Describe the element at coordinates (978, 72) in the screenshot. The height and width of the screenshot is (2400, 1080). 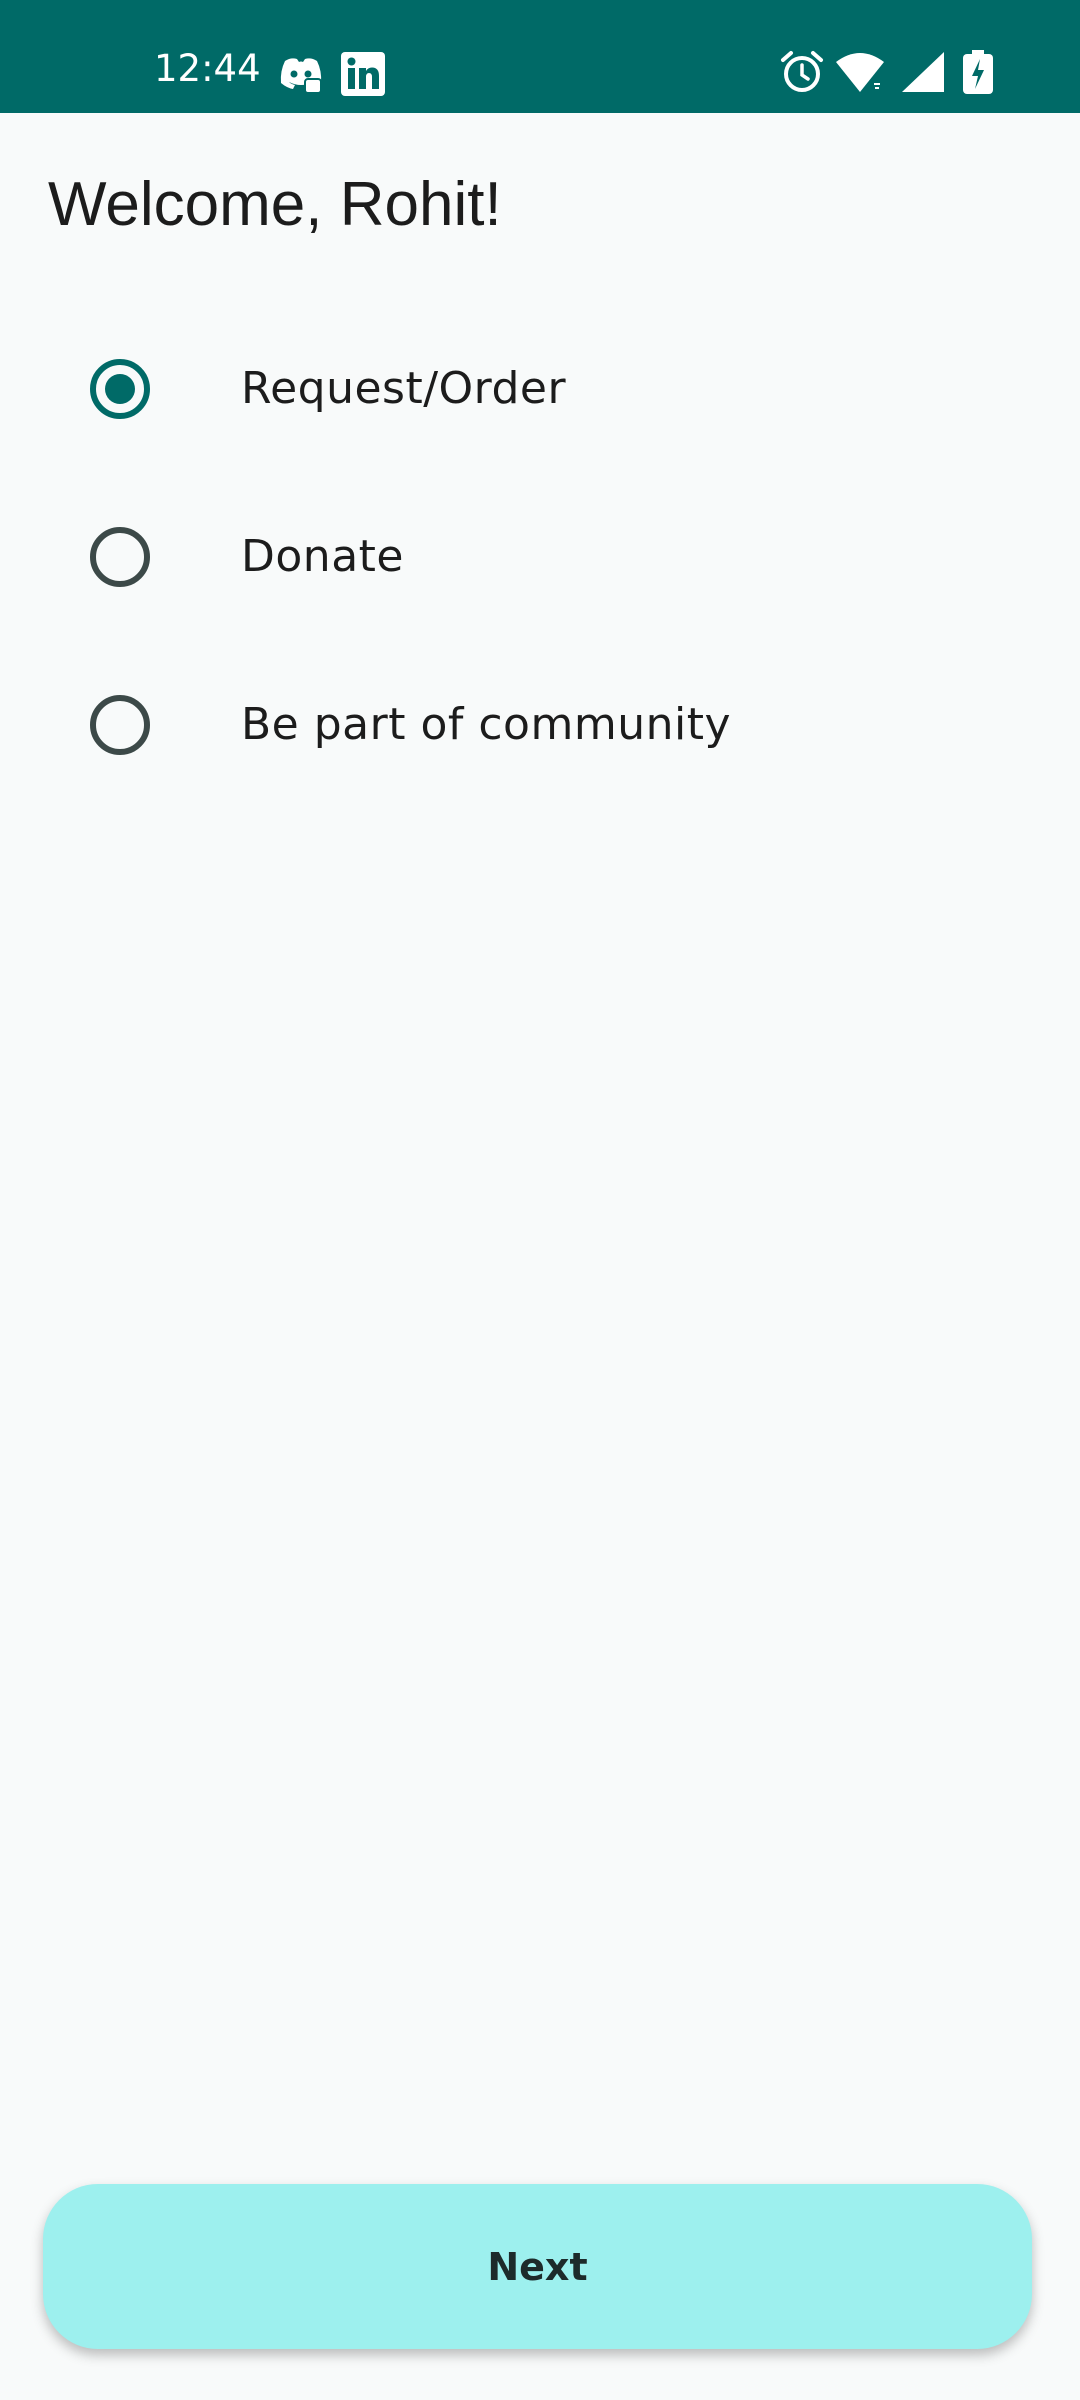
I see `battery-charging-icon` at that location.